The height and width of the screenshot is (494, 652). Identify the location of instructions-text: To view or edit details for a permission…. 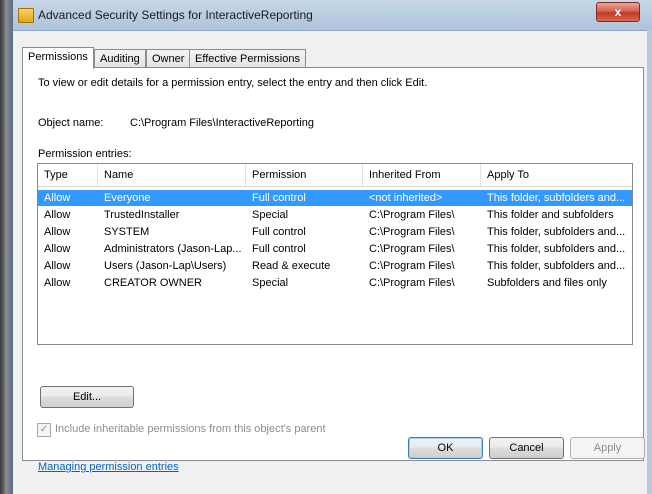
(233, 83).